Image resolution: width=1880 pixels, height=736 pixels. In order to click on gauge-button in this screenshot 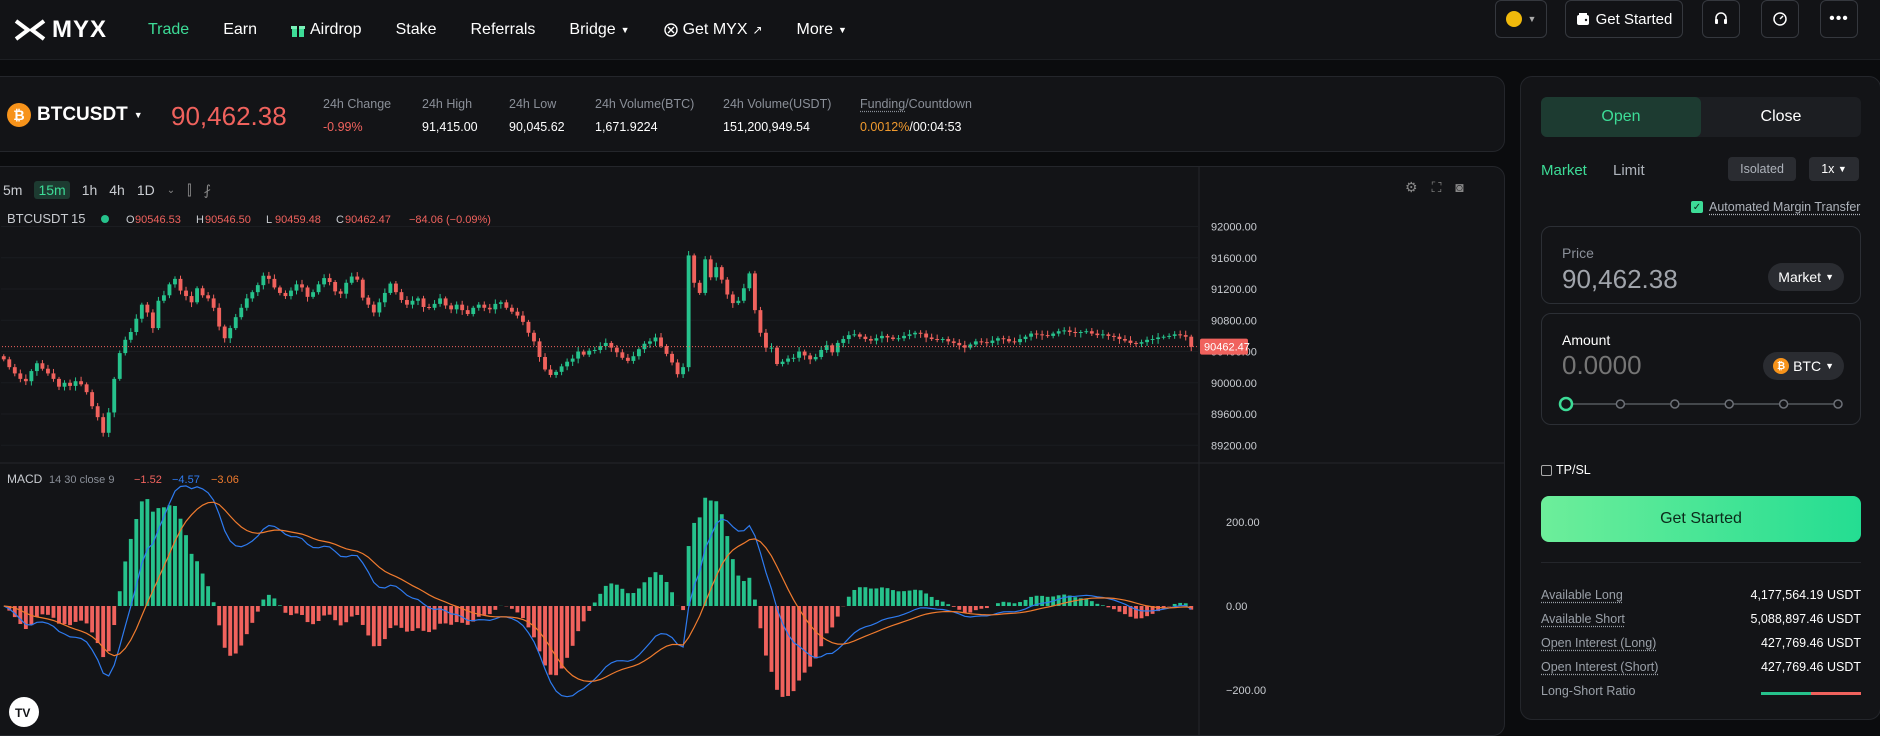, I will do `click(1780, 19)`.